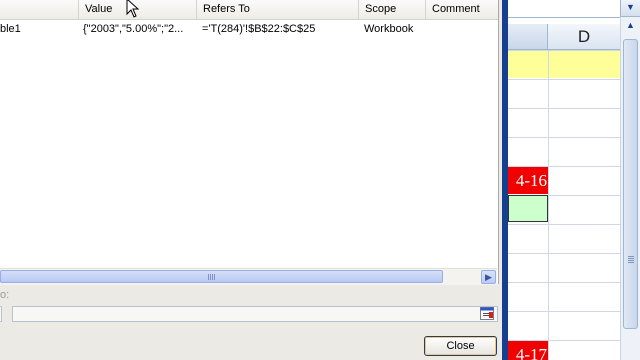 This screenshot has height=360, width=640. I want to click on refers-to-cancel-button, so click(1, 314).